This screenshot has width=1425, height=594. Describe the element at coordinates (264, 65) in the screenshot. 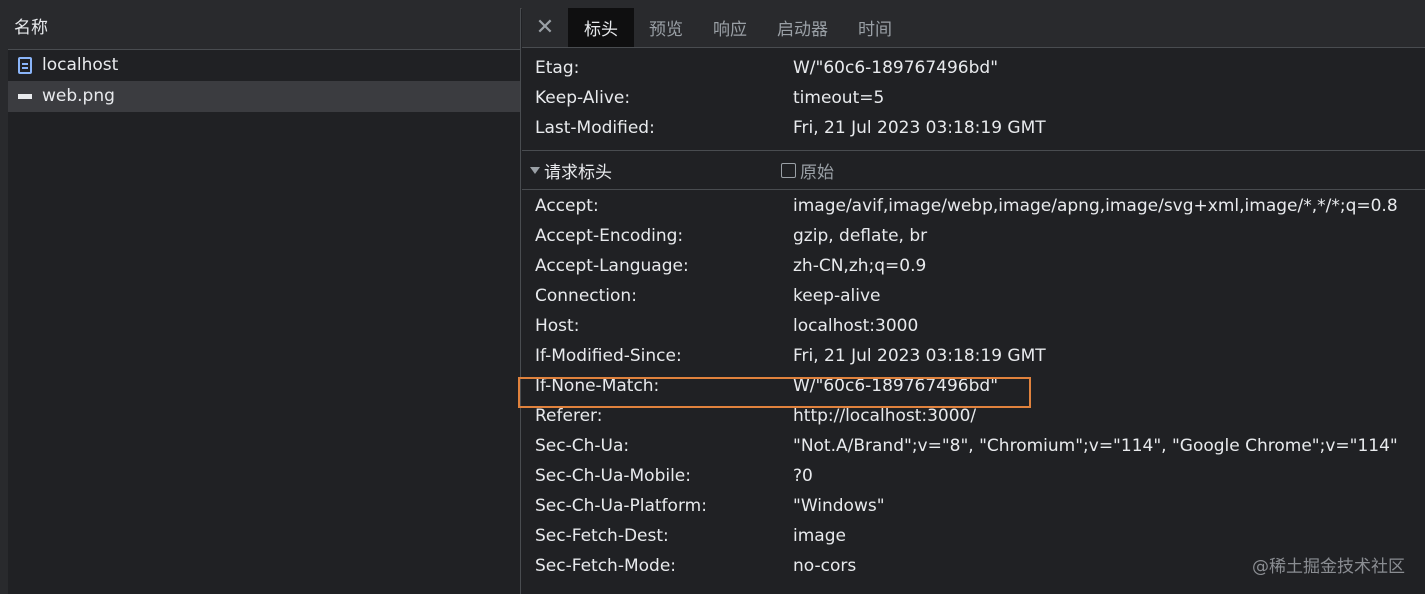

I see `request-row-localhost: localhost` at that location.